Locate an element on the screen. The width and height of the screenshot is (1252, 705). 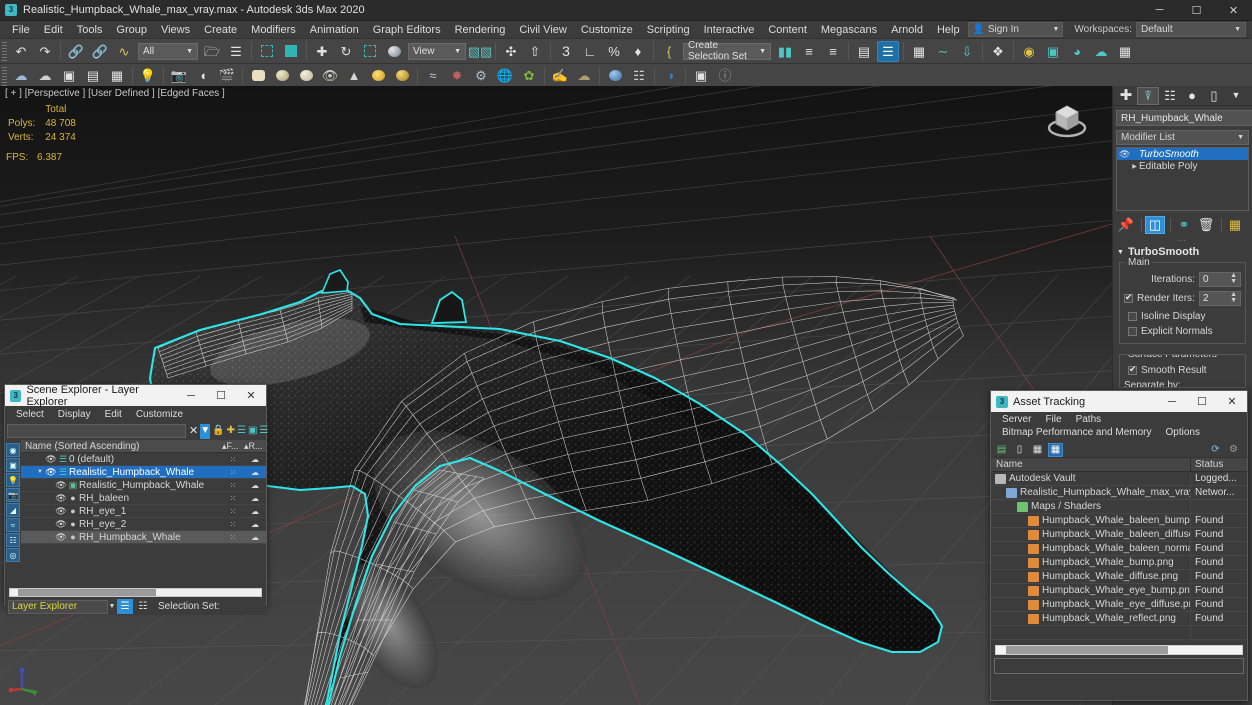
camera-icon: 📷 is located at coordinates (179, 75).